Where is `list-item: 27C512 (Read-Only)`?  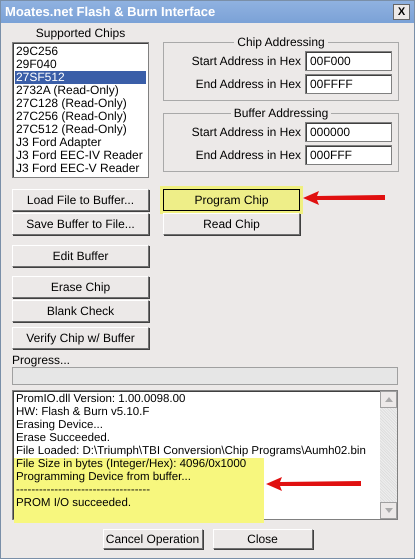 list-item: 27C512 (Read-Only) is located at coordinates (80, 129).